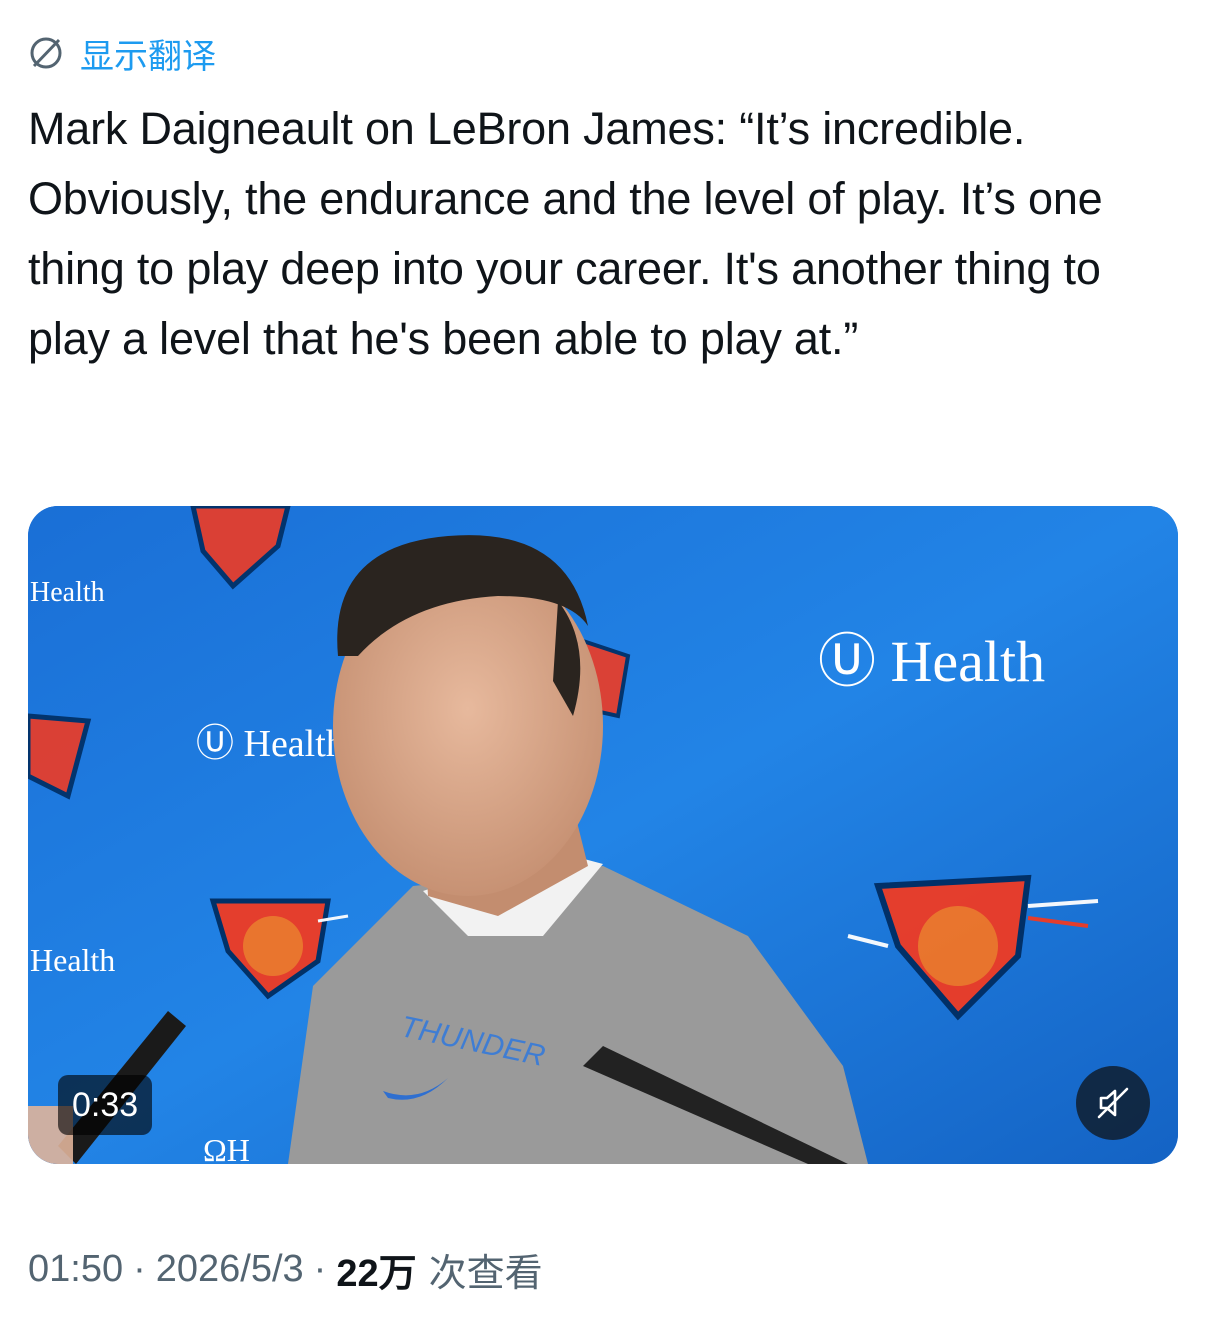  I want to click on speaker-muted-icon, so click(1113, 1103).